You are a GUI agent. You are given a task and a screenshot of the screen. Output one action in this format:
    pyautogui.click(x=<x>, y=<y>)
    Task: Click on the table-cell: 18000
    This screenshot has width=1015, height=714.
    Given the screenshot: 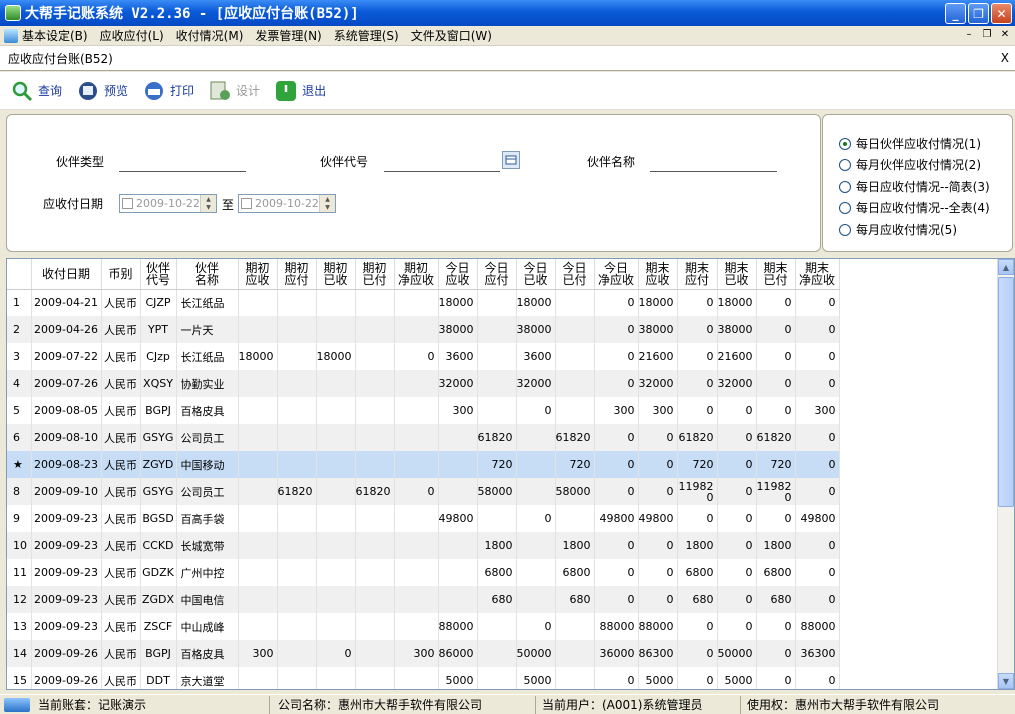 What is the action you would take?
    pyautogui.click(x=658, y=302)
    